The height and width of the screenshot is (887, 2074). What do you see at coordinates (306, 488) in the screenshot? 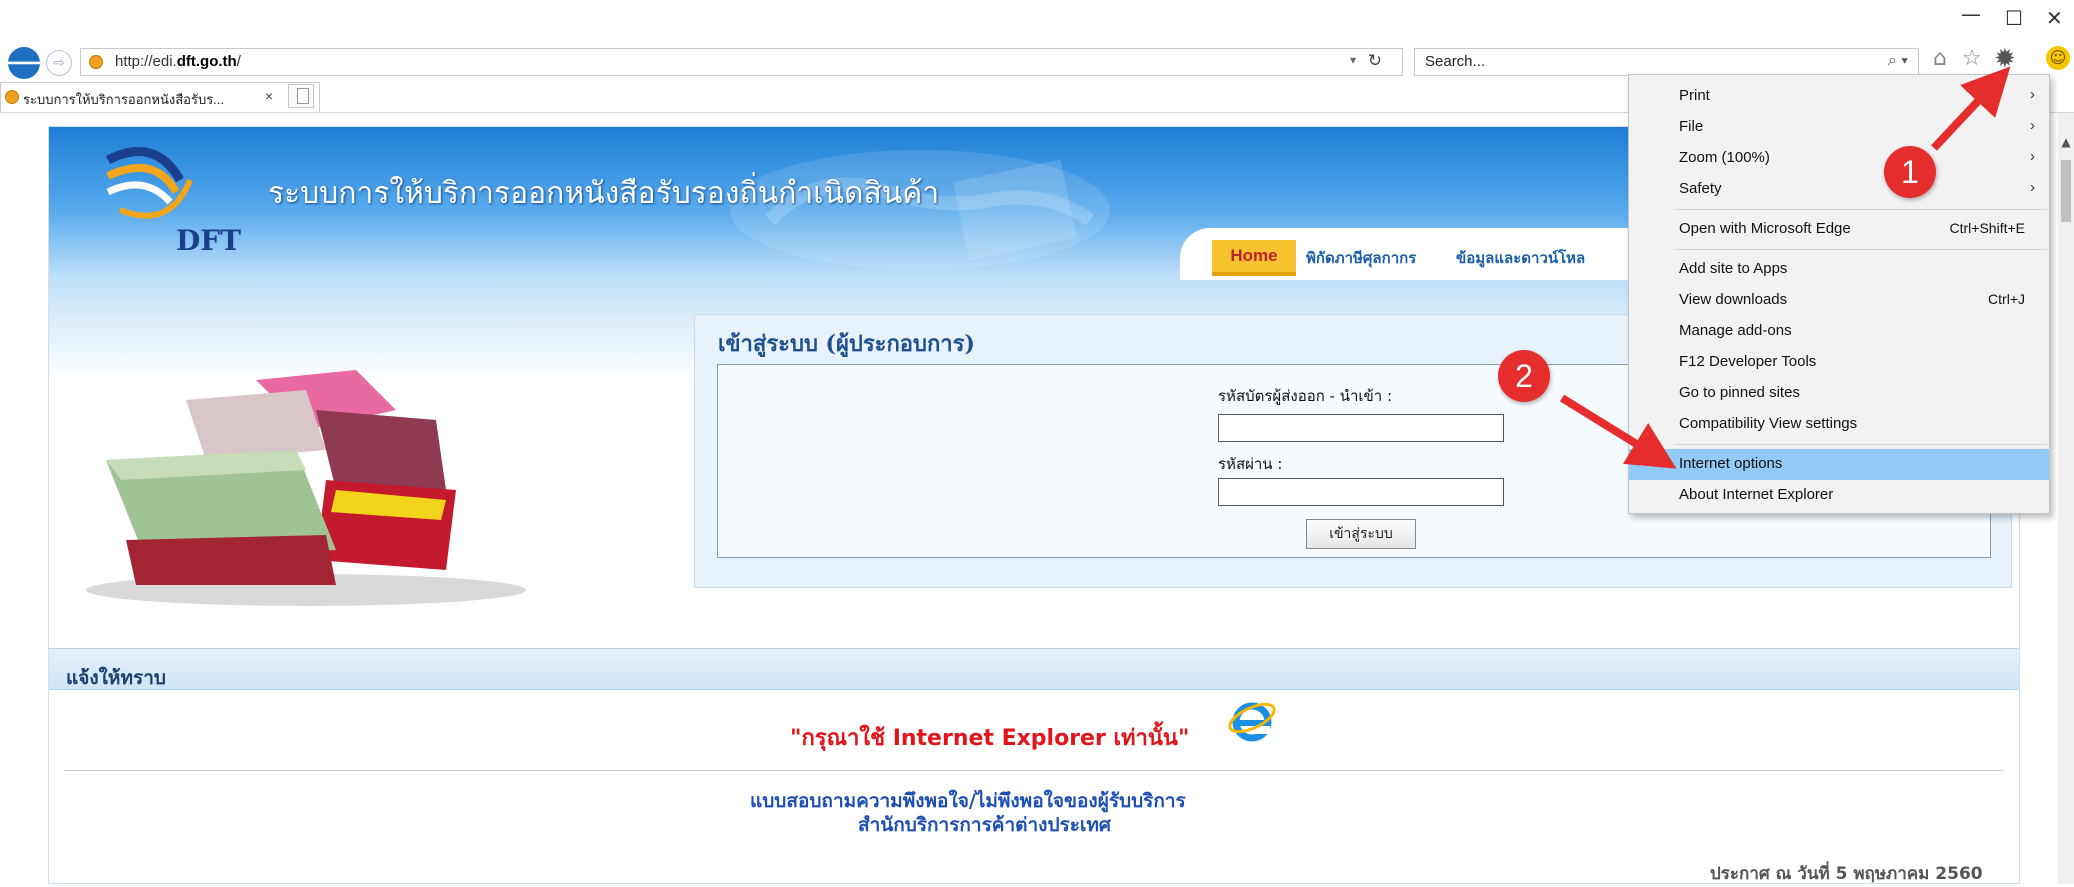
I see `textile-products-image` at bounding box center [306, 488].